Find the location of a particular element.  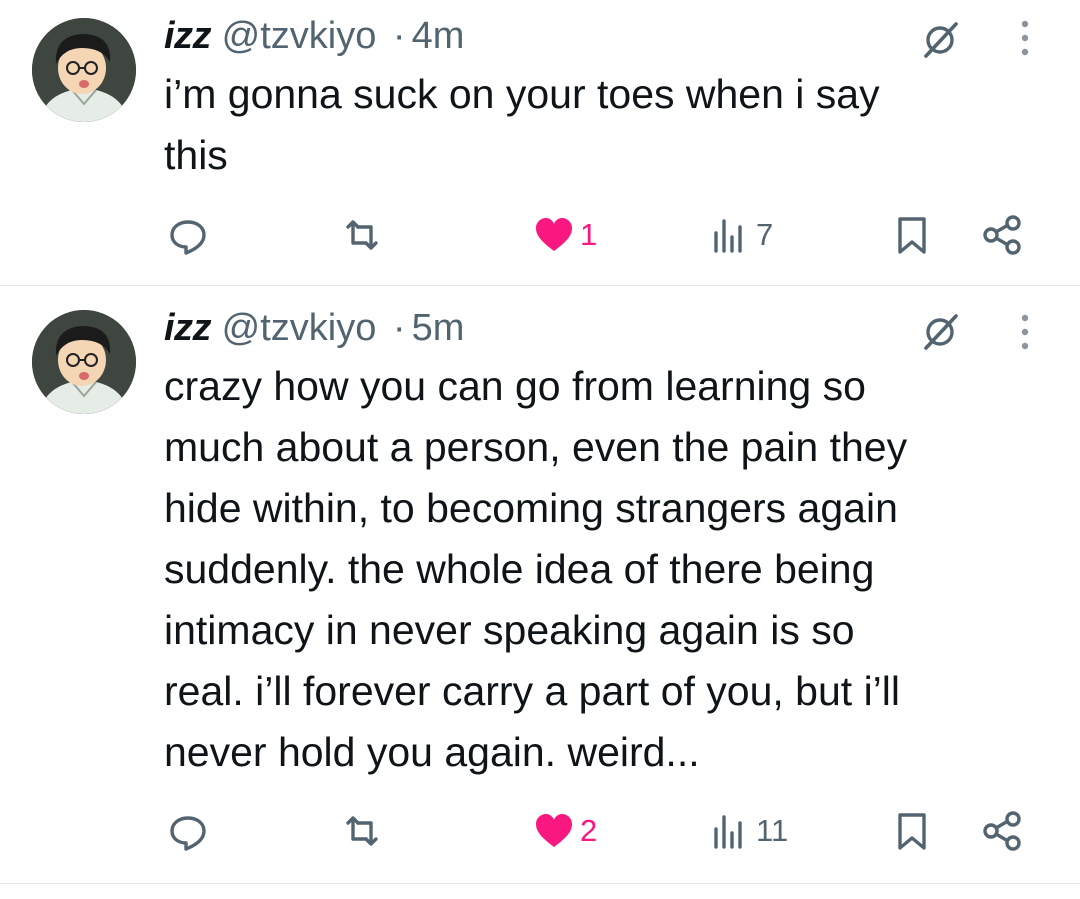

like-button: 1 is located at coordinates (564, 235).